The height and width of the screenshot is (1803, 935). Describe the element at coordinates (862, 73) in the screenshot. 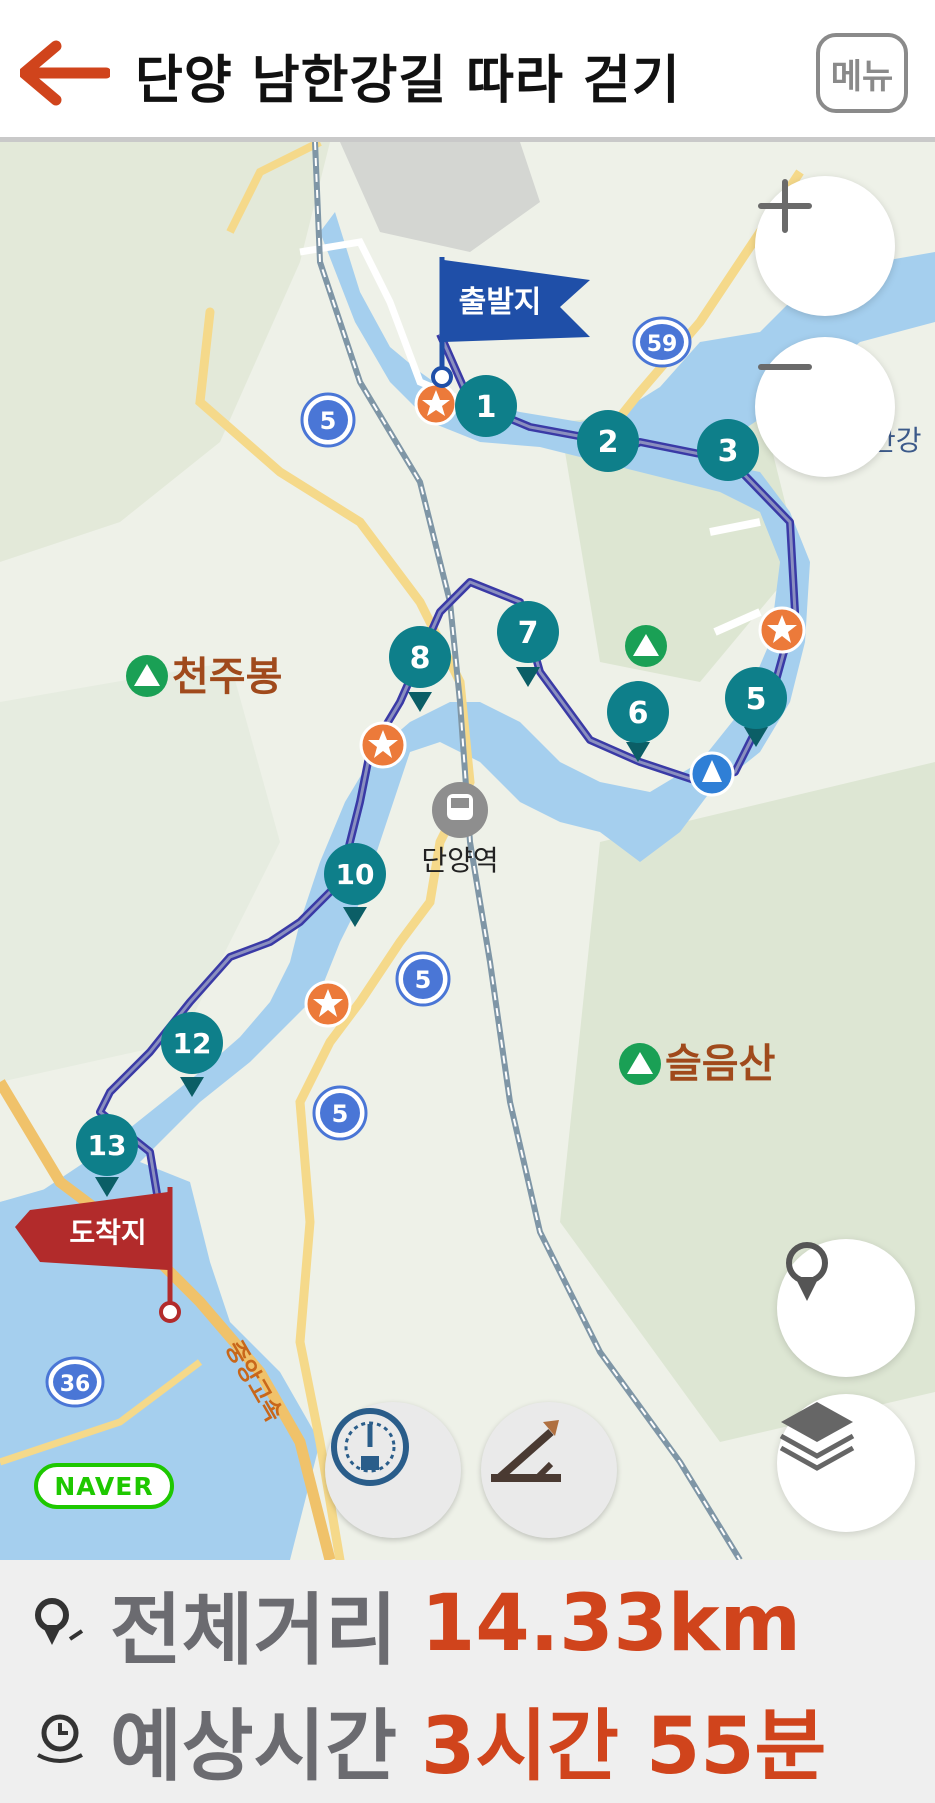

I see `menu-button: 메뉴` at that location.